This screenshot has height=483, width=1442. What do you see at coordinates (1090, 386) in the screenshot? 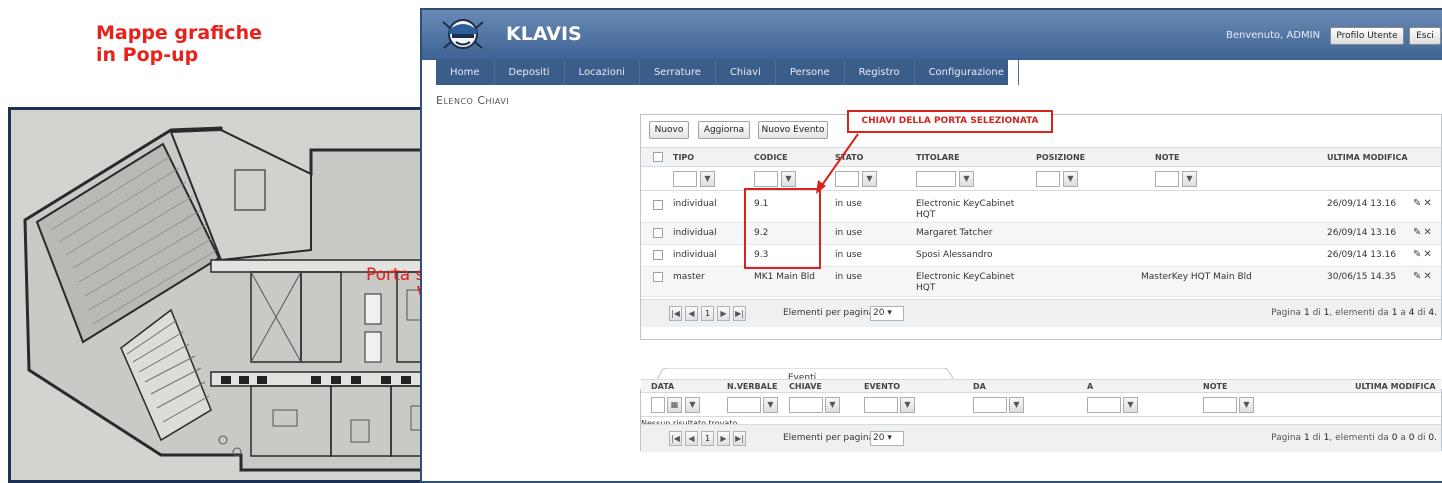
I see `col-a: A` at bounding box center [1090, 386].